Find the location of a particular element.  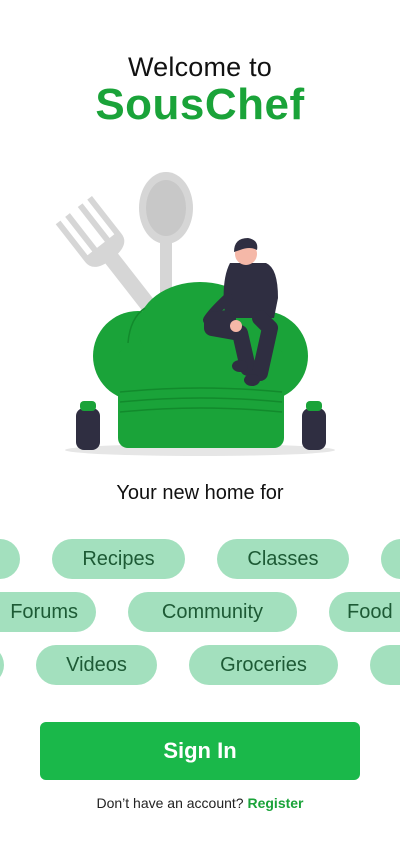

category-chip-row-3: Videos Groceries is located at coordinates (200, 665).